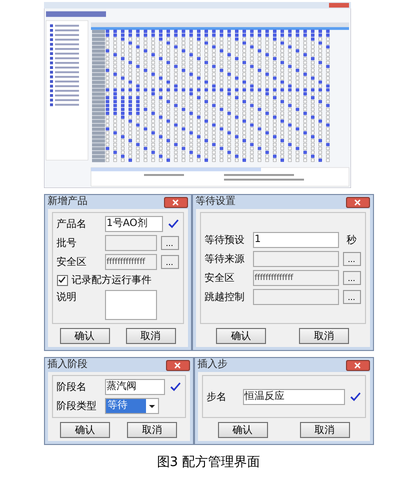 This screenshot has width=417, height=486. I want to click on checkbox, so click(62, 280).